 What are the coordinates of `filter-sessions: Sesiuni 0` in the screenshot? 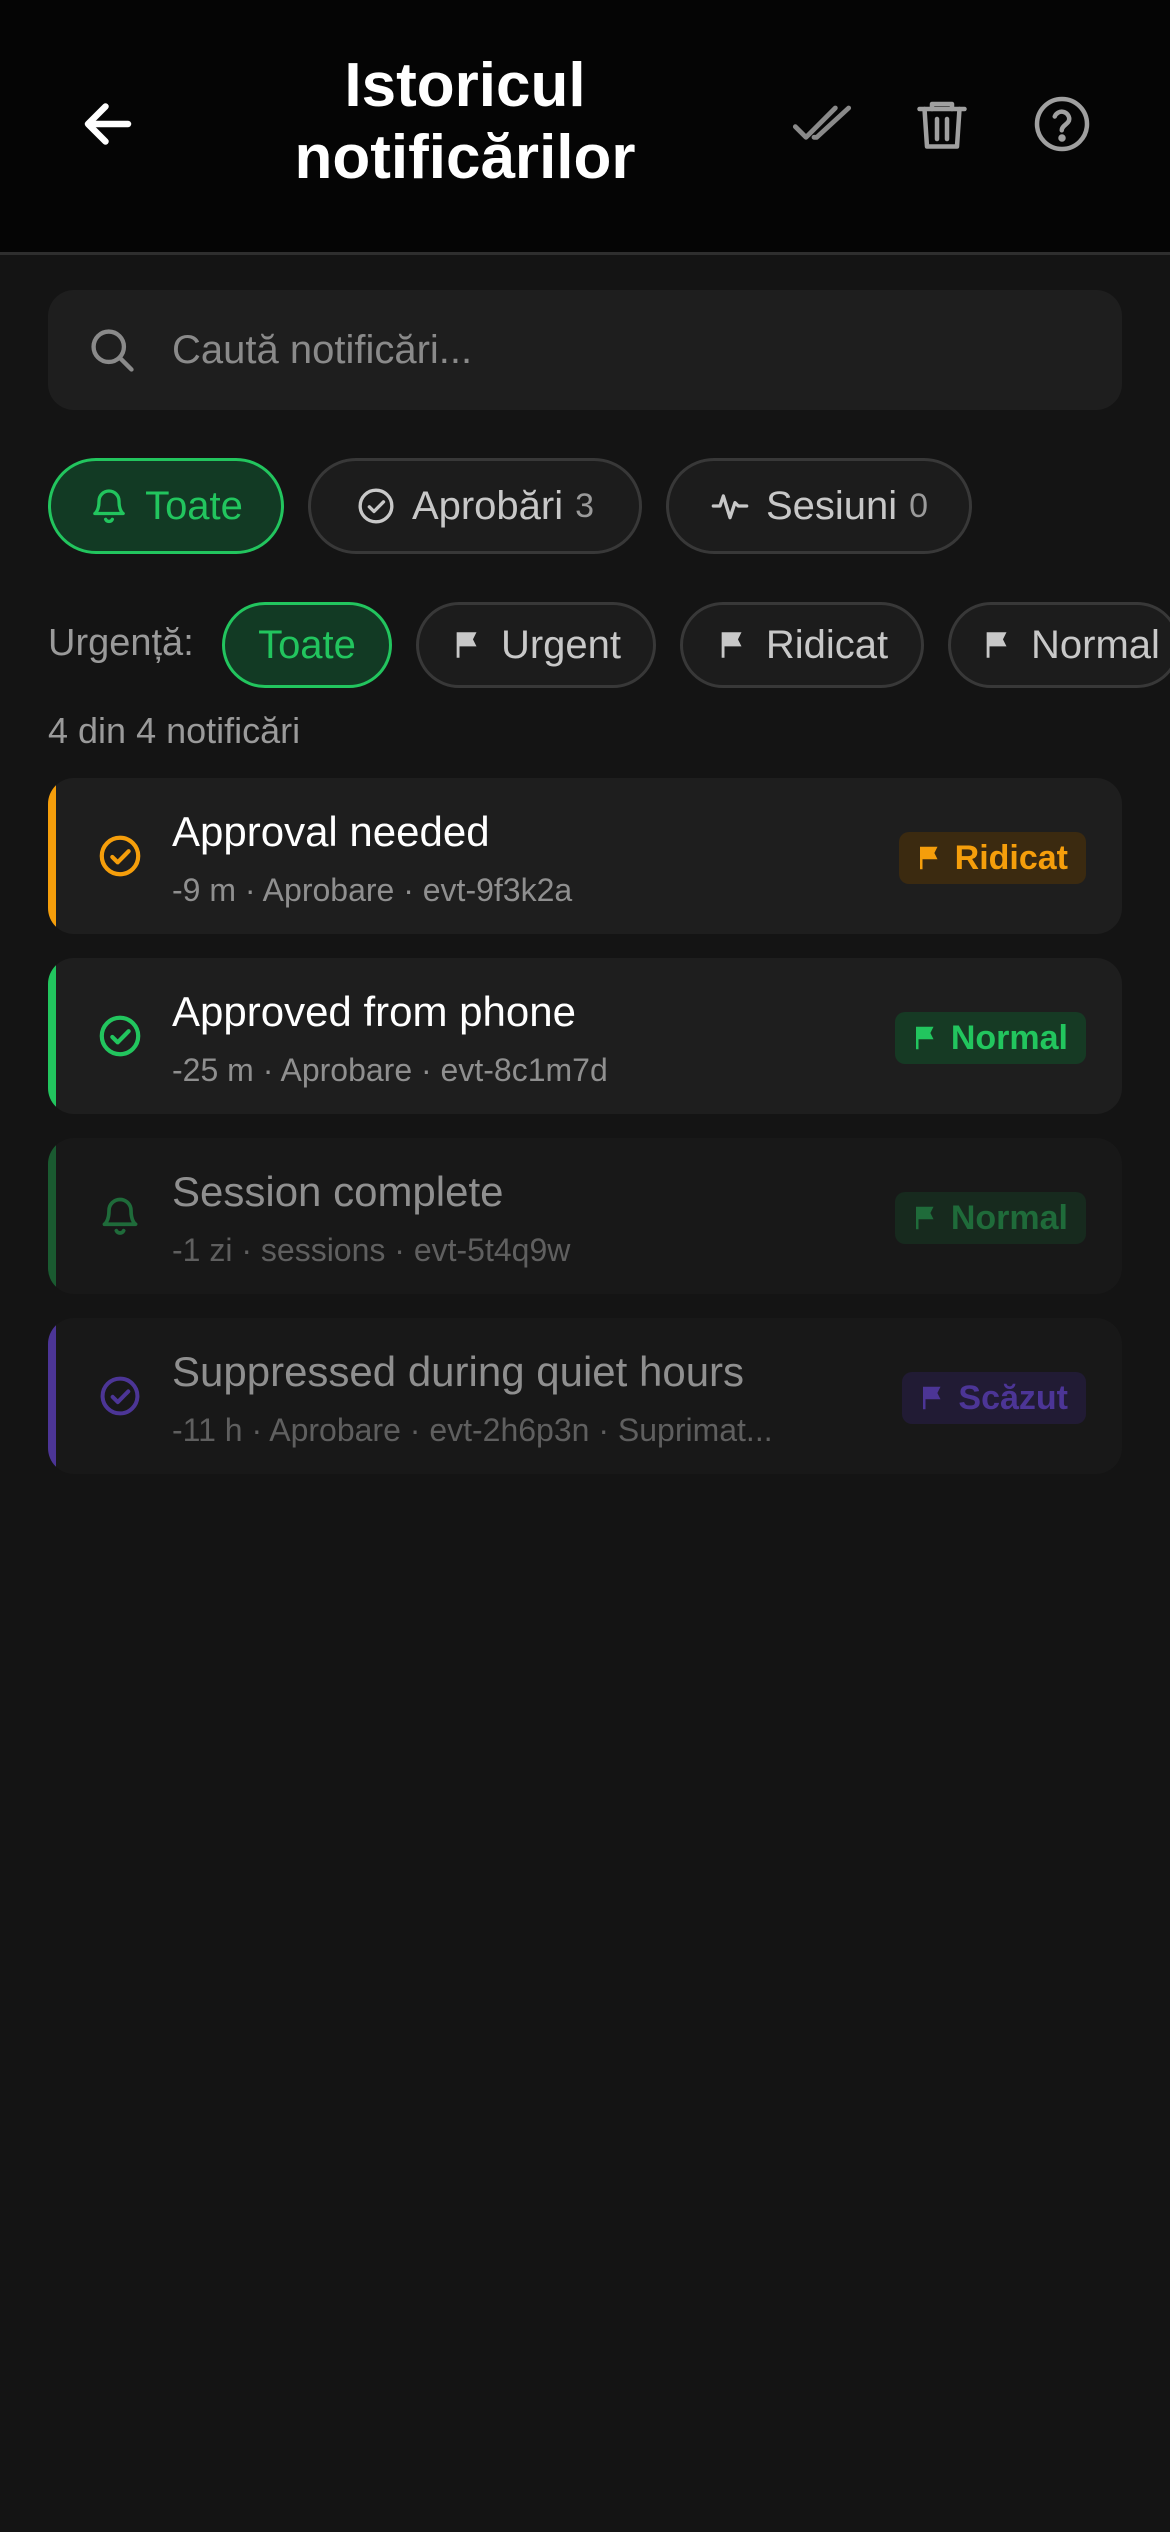 It's located at (819, 506).